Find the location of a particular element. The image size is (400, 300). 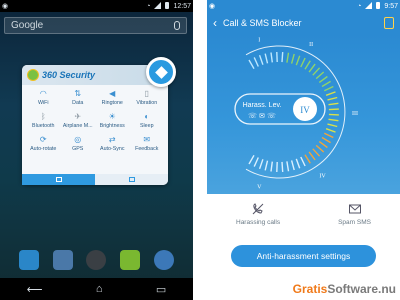

toggle-ringtone: ◀ Ringtone is located at coordinates (112, 98).